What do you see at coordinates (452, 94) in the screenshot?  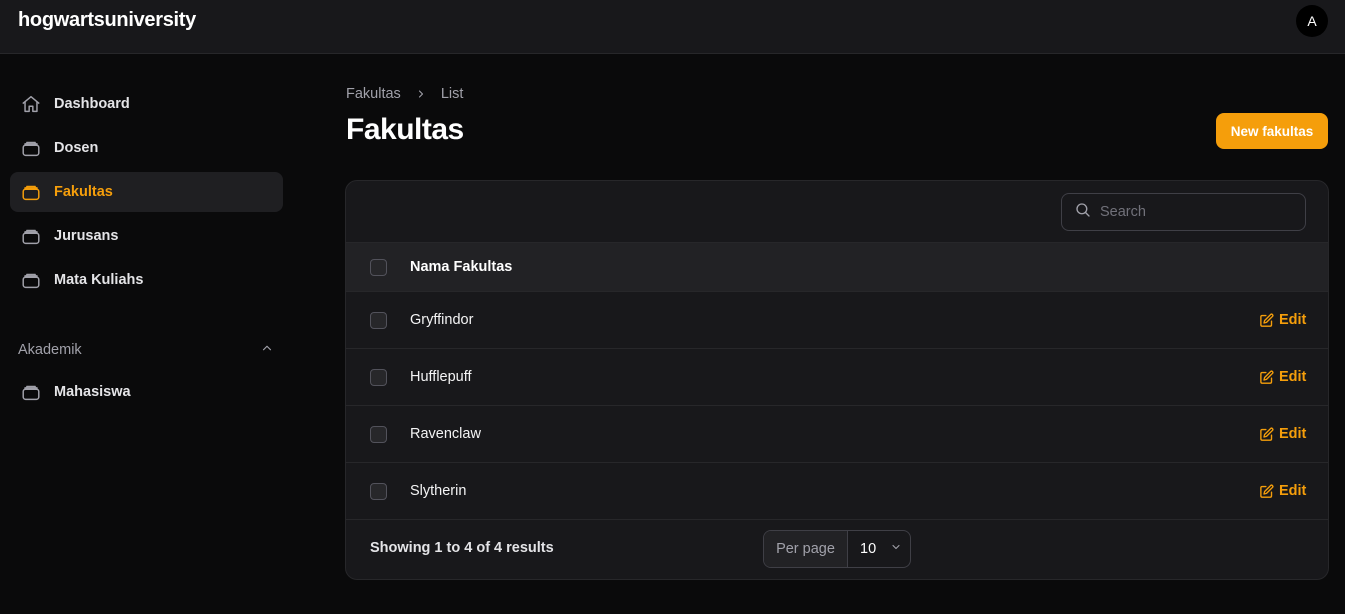 I see `breadcrumb-item-list: List` at bounding box center [452, 94].